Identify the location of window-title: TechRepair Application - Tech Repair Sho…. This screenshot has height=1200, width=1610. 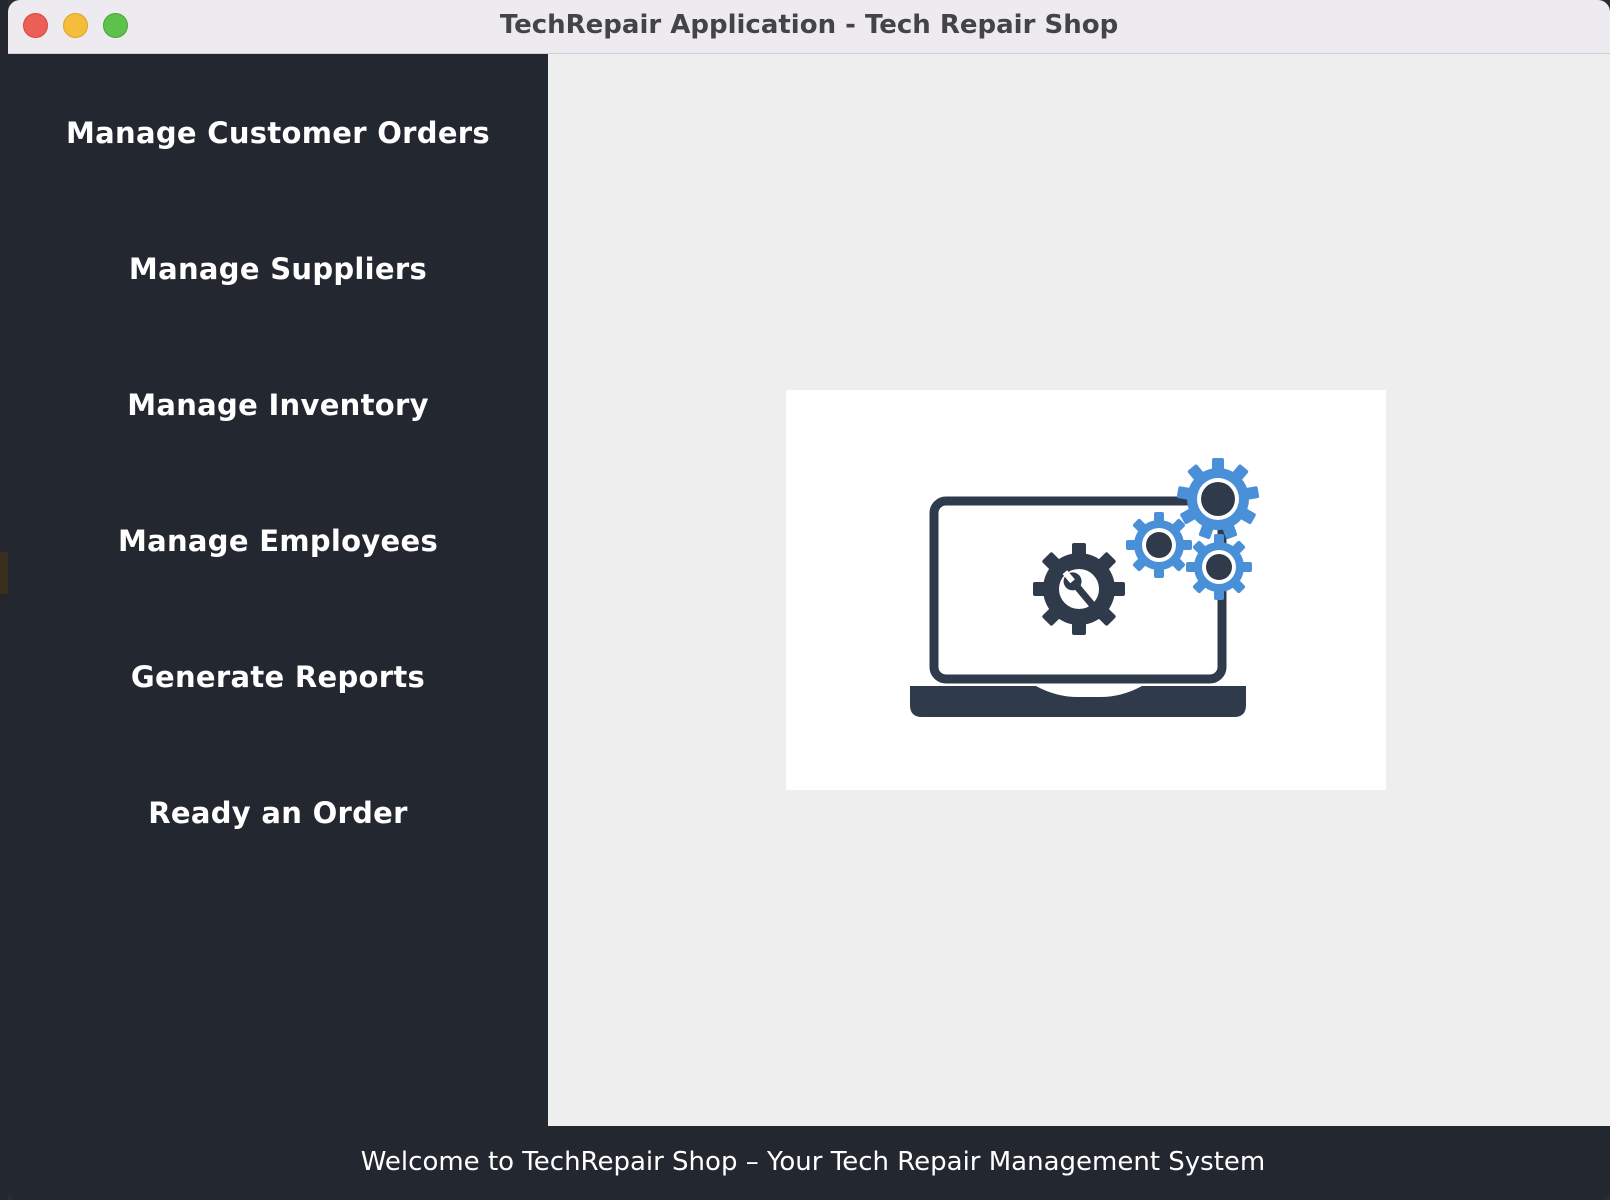
(809, 25).